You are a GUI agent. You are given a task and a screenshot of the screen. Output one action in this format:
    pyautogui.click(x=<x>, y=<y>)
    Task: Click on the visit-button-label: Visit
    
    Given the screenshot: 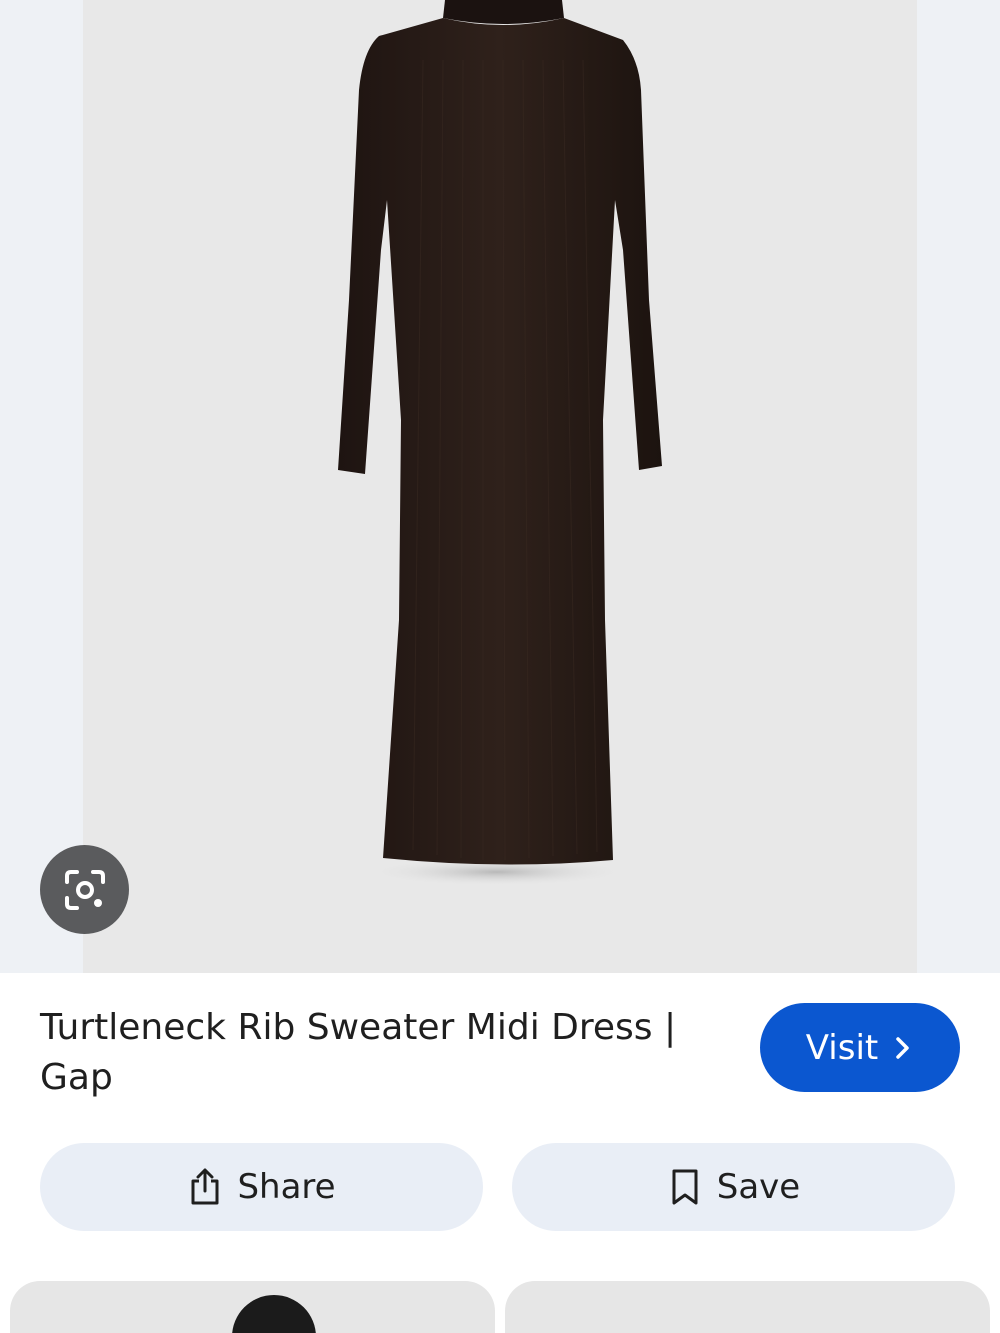 What is the action you would take?
    pyautogui.click(x=842, y=1047)
    